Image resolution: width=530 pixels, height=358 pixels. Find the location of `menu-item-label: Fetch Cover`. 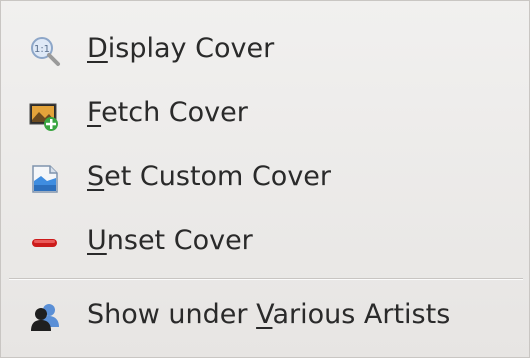

menu-item-label: Fetch Cover is located at coordinates (167, 112).